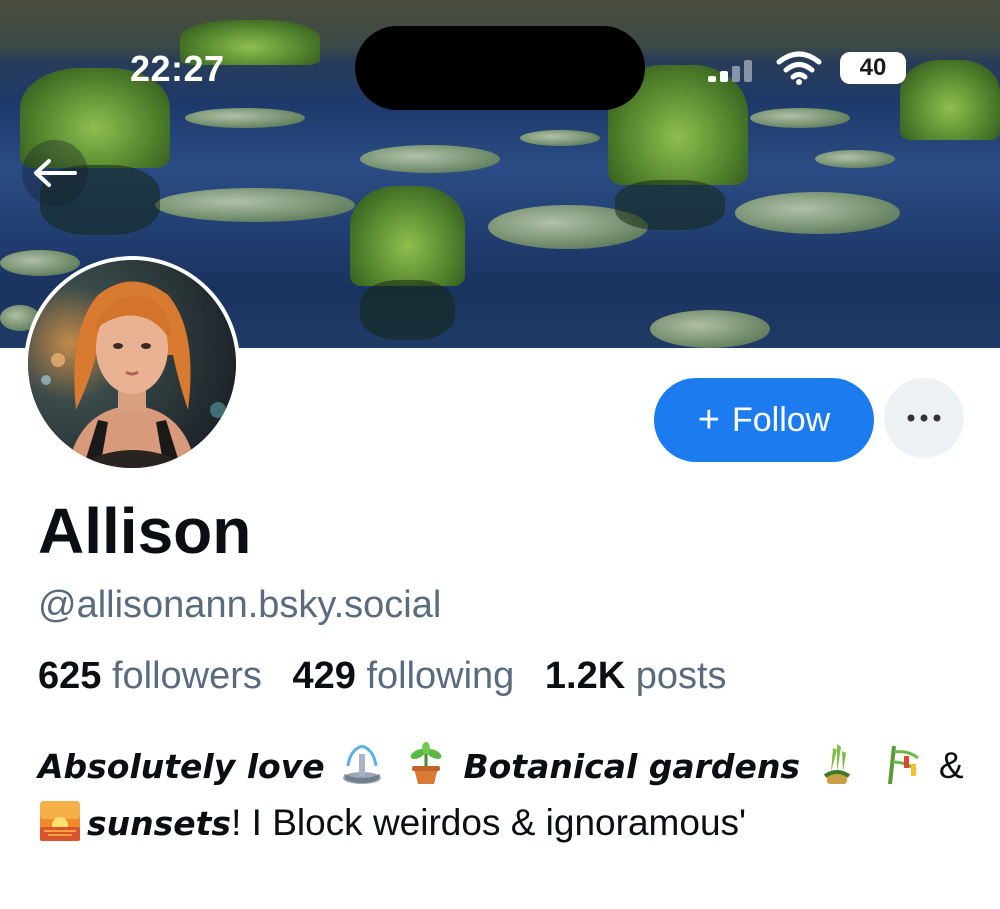 The width and height of the screenshot is (1000, 909). What do you see at coordinates (426, 763) in the screenshot?
I see `potted-plant-emoji` at bounding box center [426, 763].